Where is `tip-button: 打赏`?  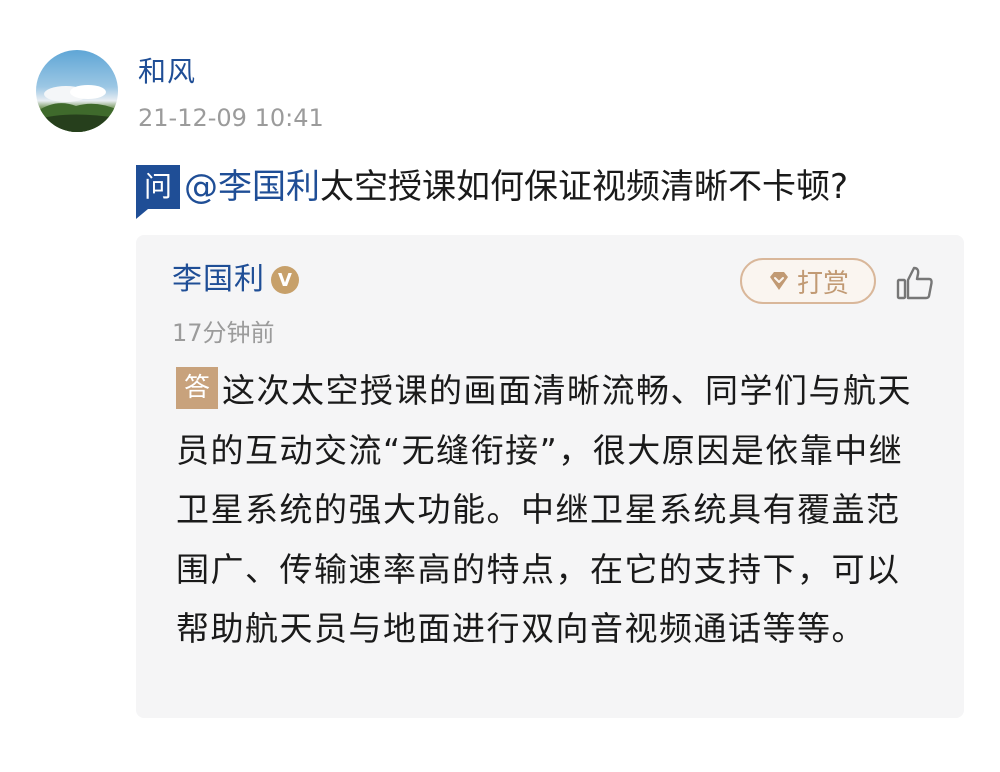
tip-button: 打赏 is located at coordinates (808, 281).